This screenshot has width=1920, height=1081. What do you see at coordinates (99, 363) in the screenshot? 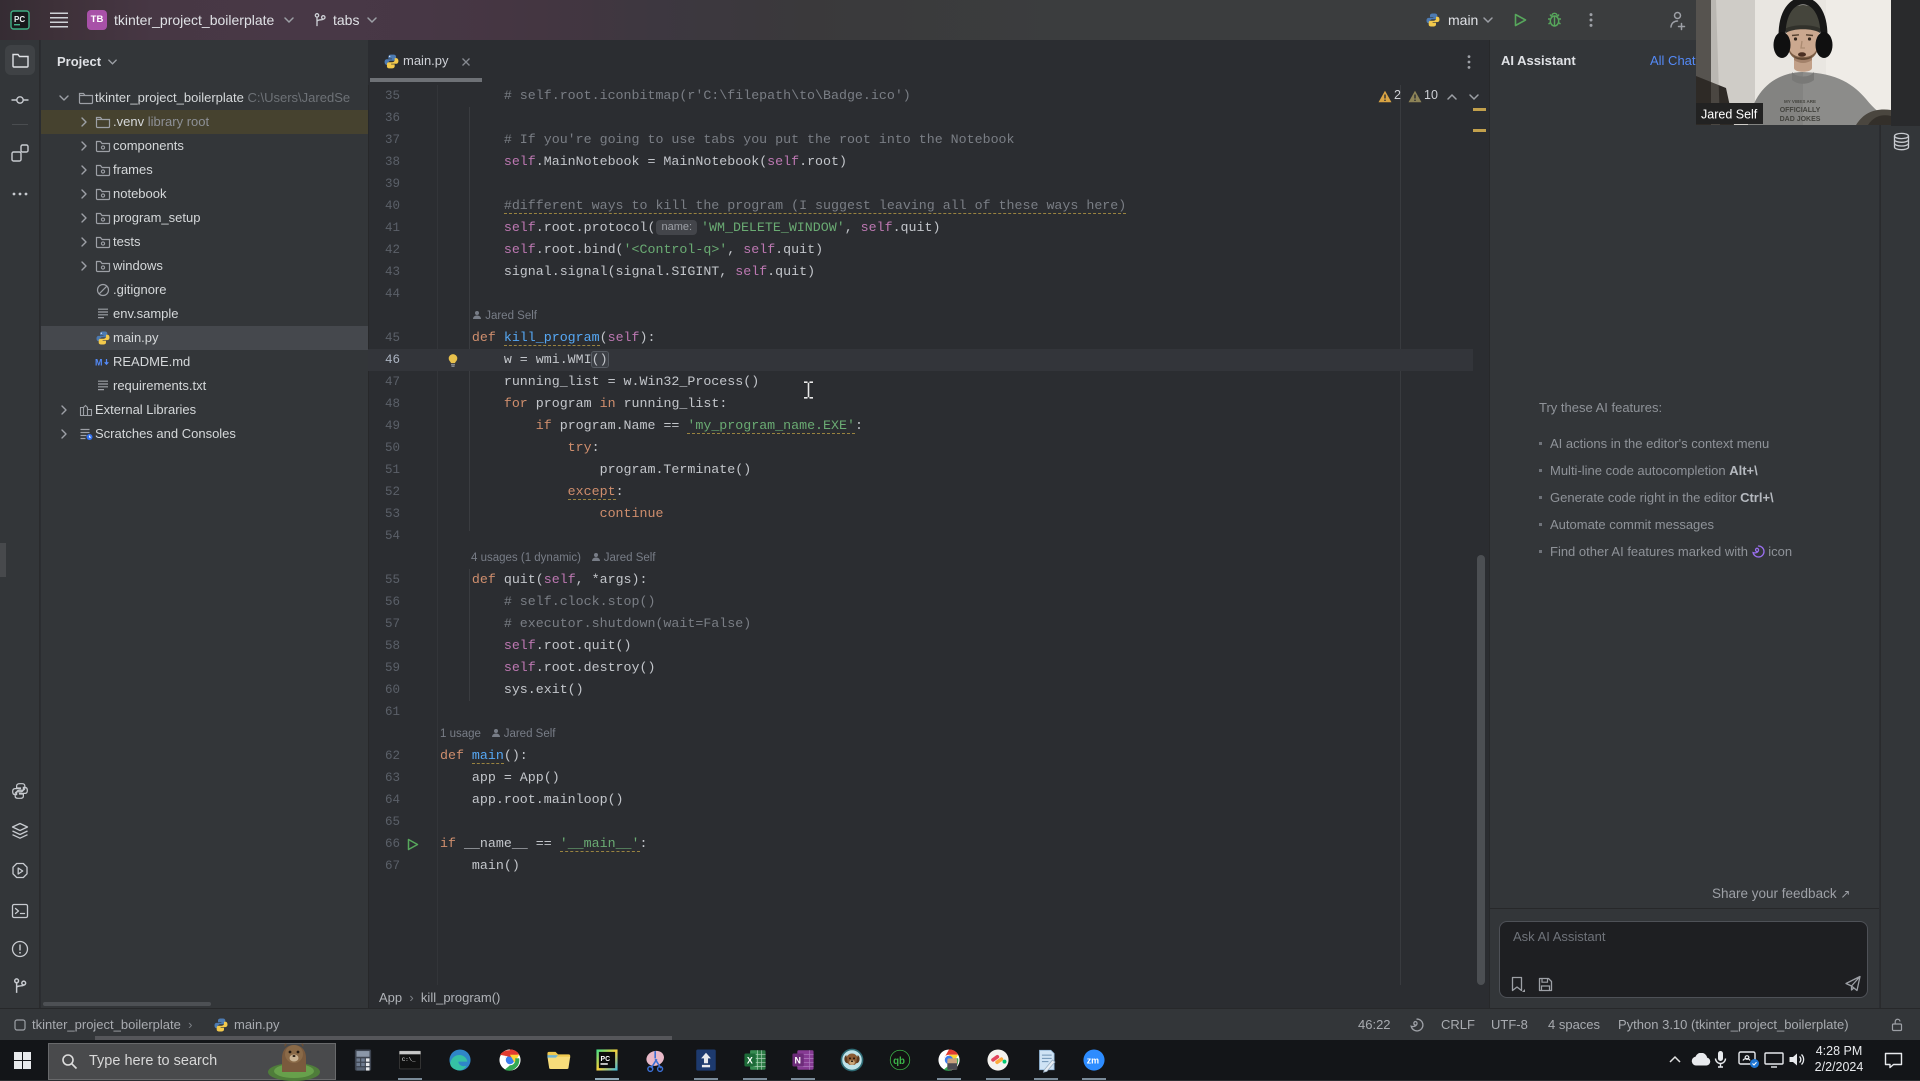
I see `svg-text: M` at bounding box center [99, 363].